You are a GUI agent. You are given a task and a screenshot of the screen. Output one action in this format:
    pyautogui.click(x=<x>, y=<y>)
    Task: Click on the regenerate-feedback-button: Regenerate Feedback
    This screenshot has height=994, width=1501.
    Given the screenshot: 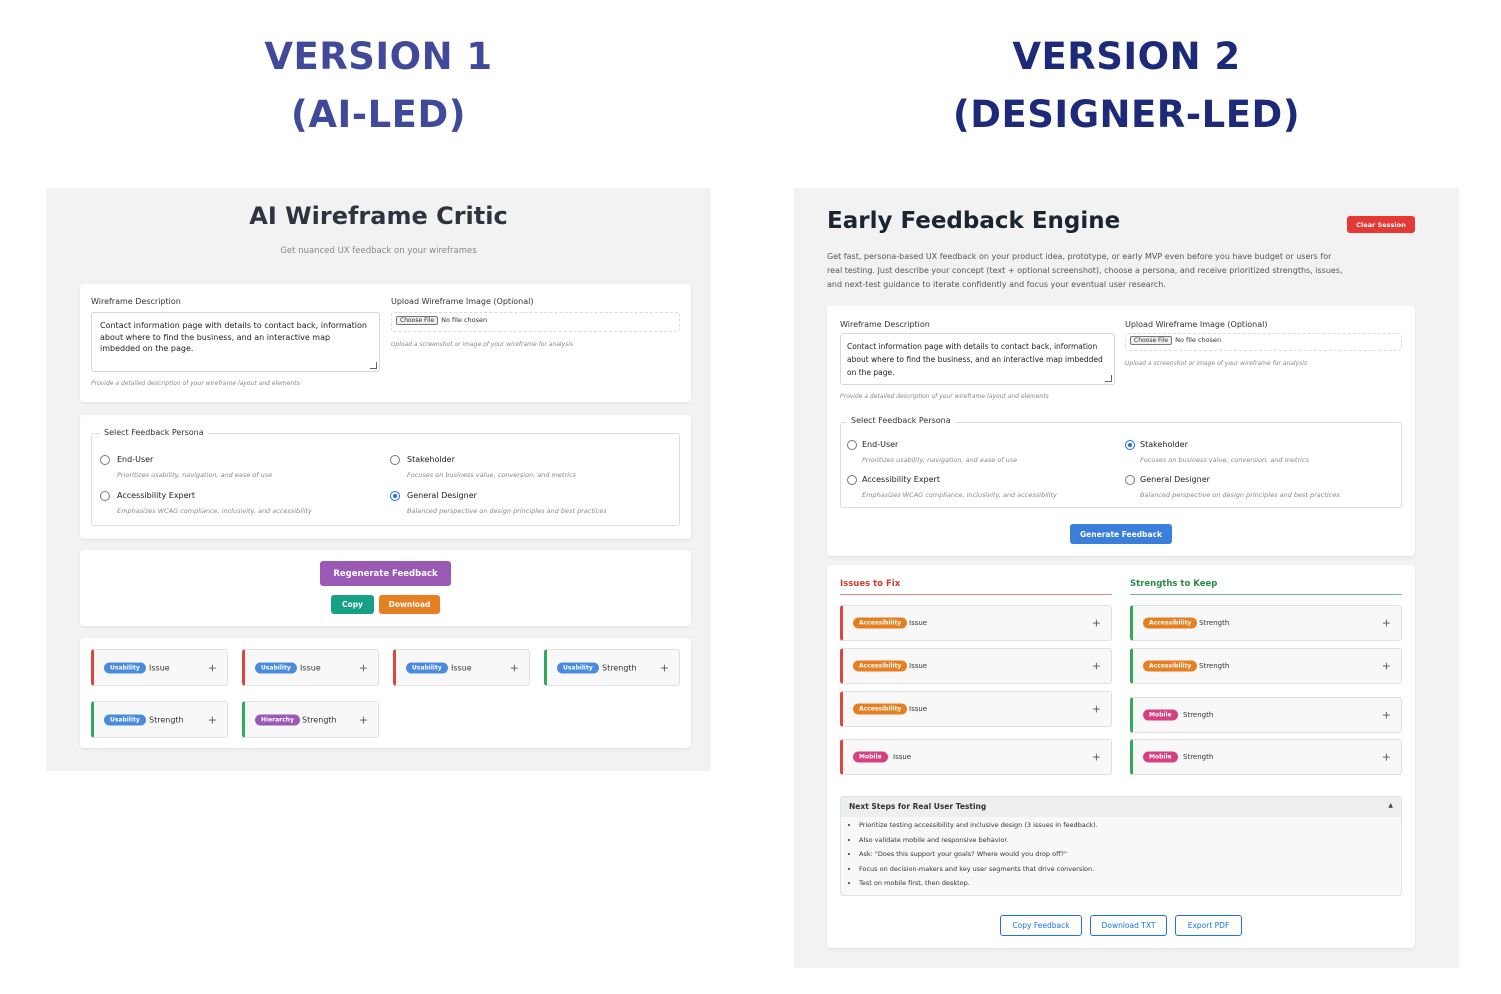 What is the action you would take?
    pyautogui.click(x=385, y=573)
    